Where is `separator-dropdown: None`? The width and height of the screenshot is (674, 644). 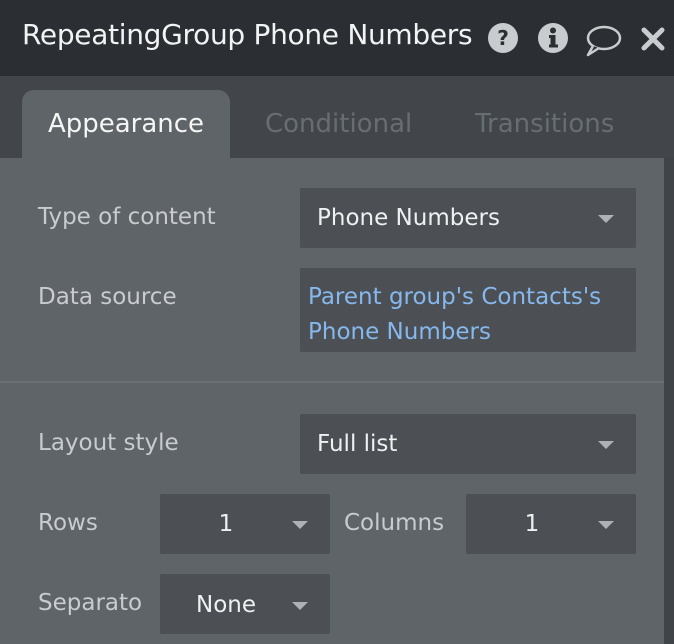 separator-dropdown: None is located at coordinates (245, 604).